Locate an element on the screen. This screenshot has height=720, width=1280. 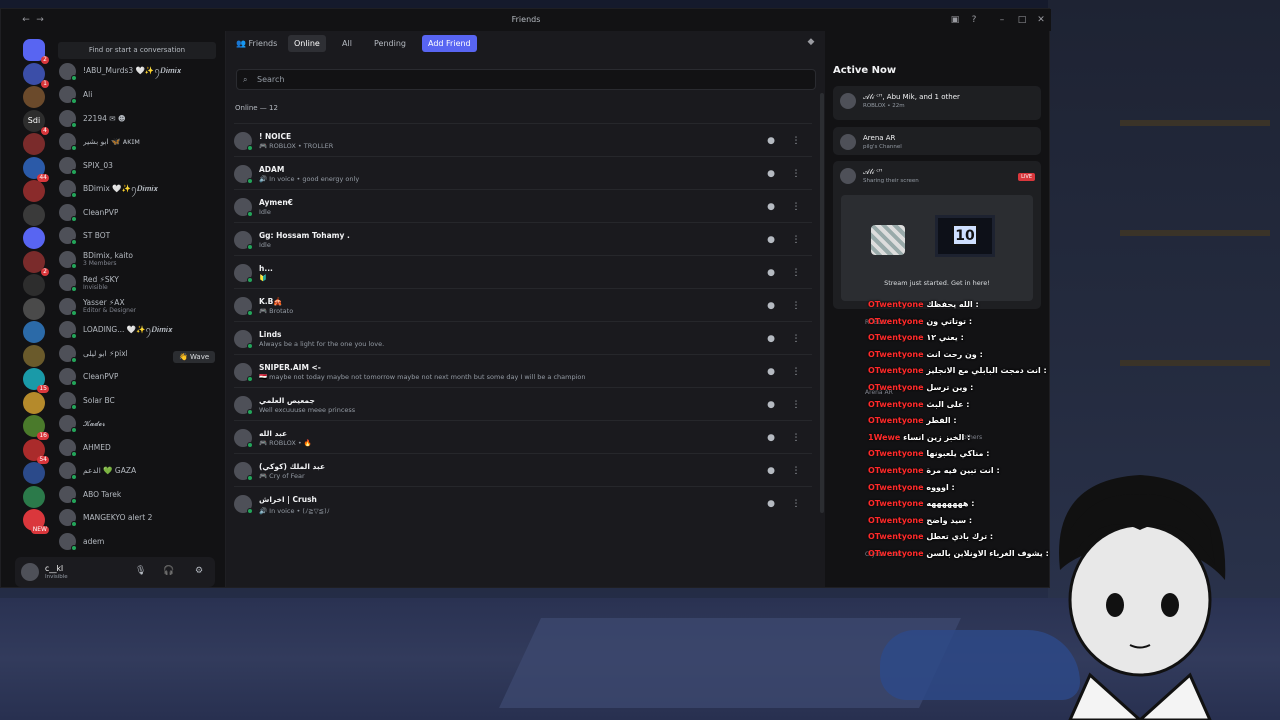
tab-online: Online is located at coordinates (307, 43).